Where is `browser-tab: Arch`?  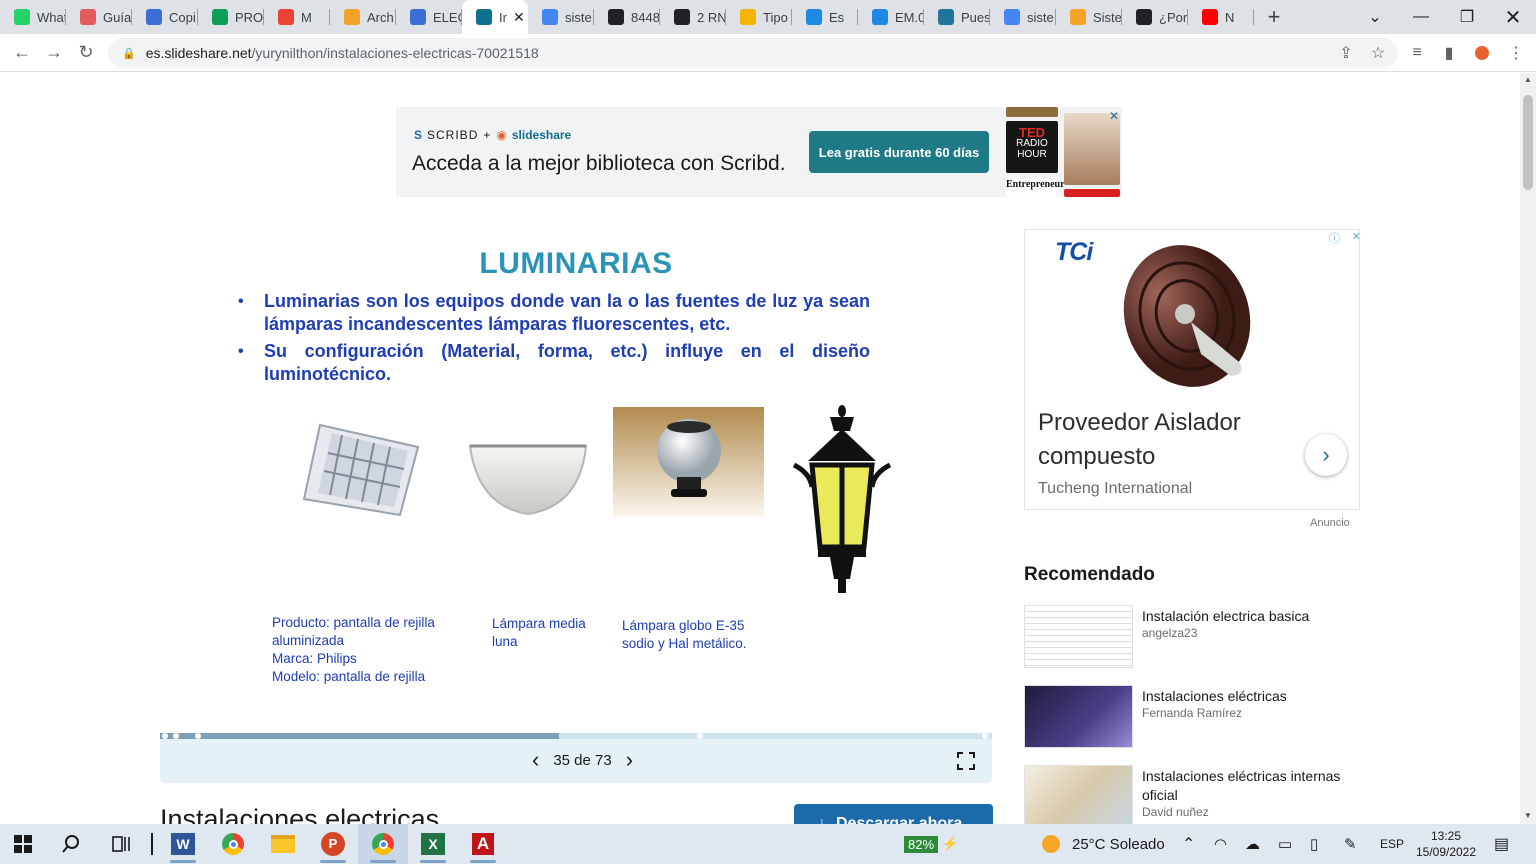
browser-tab: Arch is located at coordinates (363, 17).